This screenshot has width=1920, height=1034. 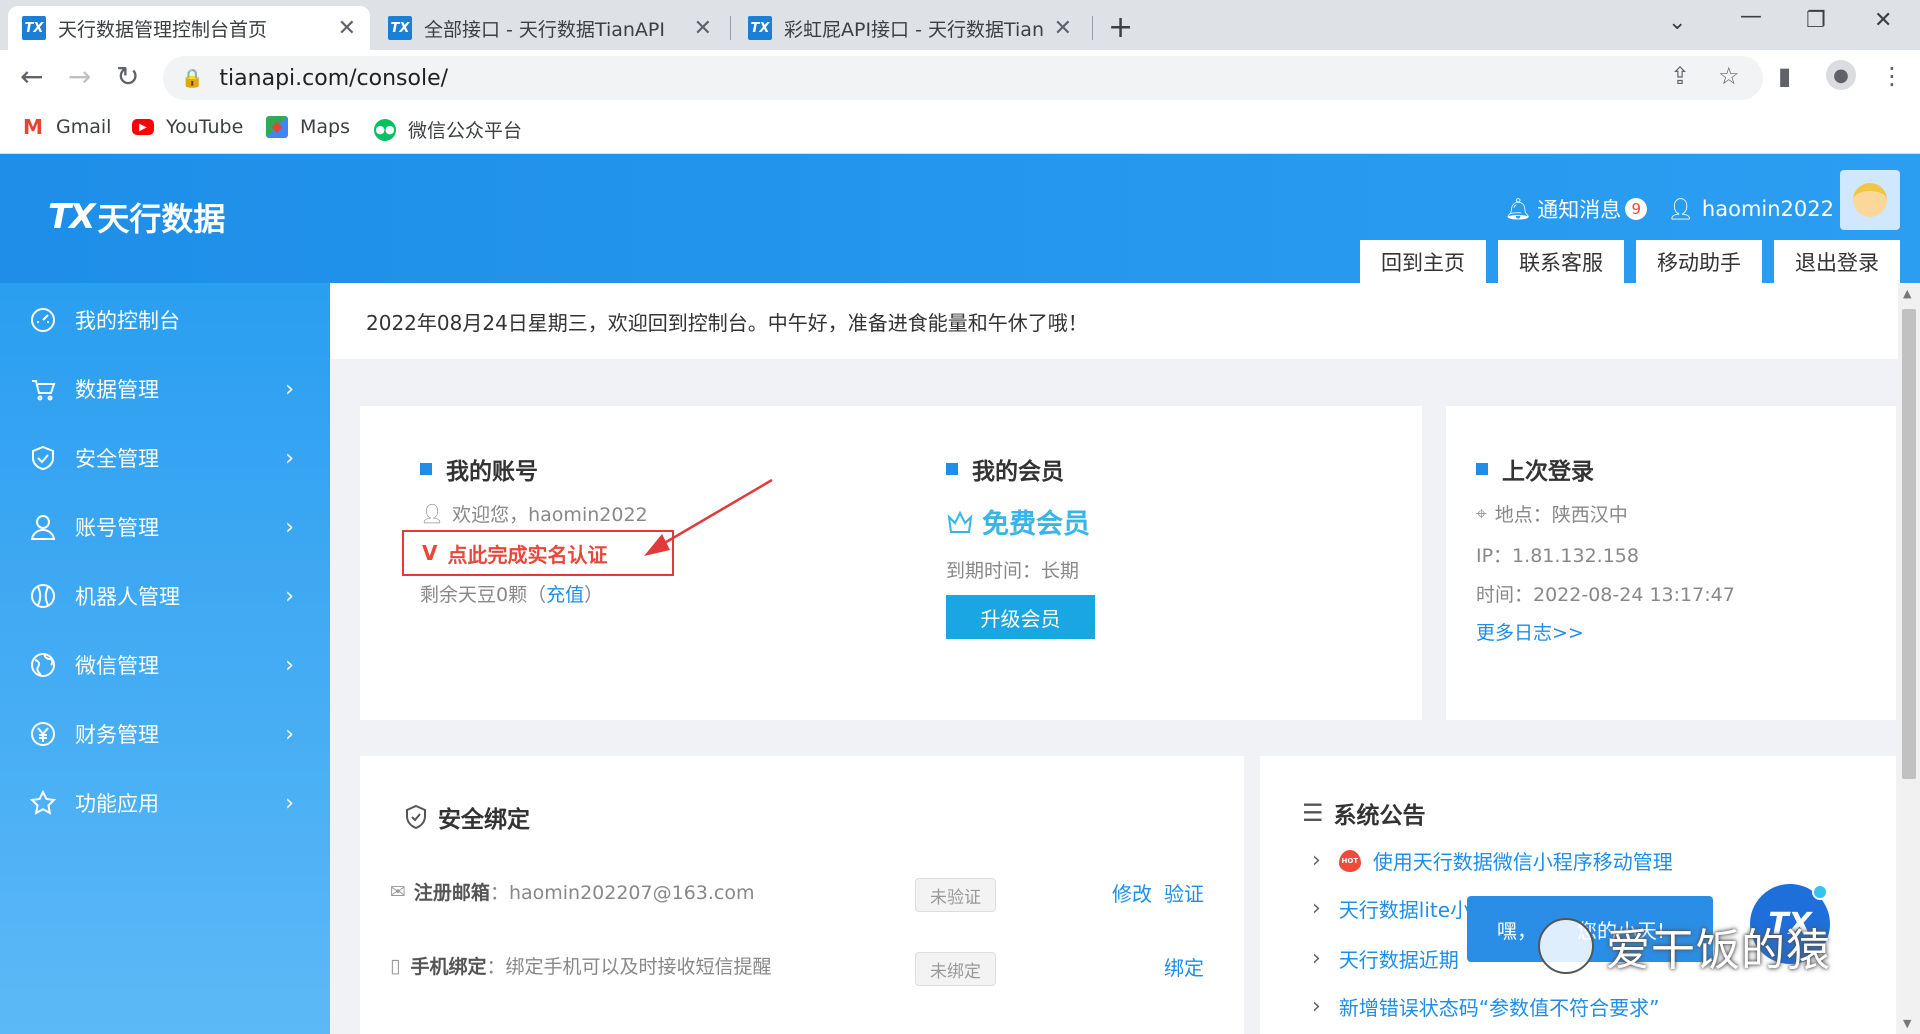 What do you see at coordinates (43, 320) in the screenshot?
I see `dashboard-icon` at bounding box center [43, 320].